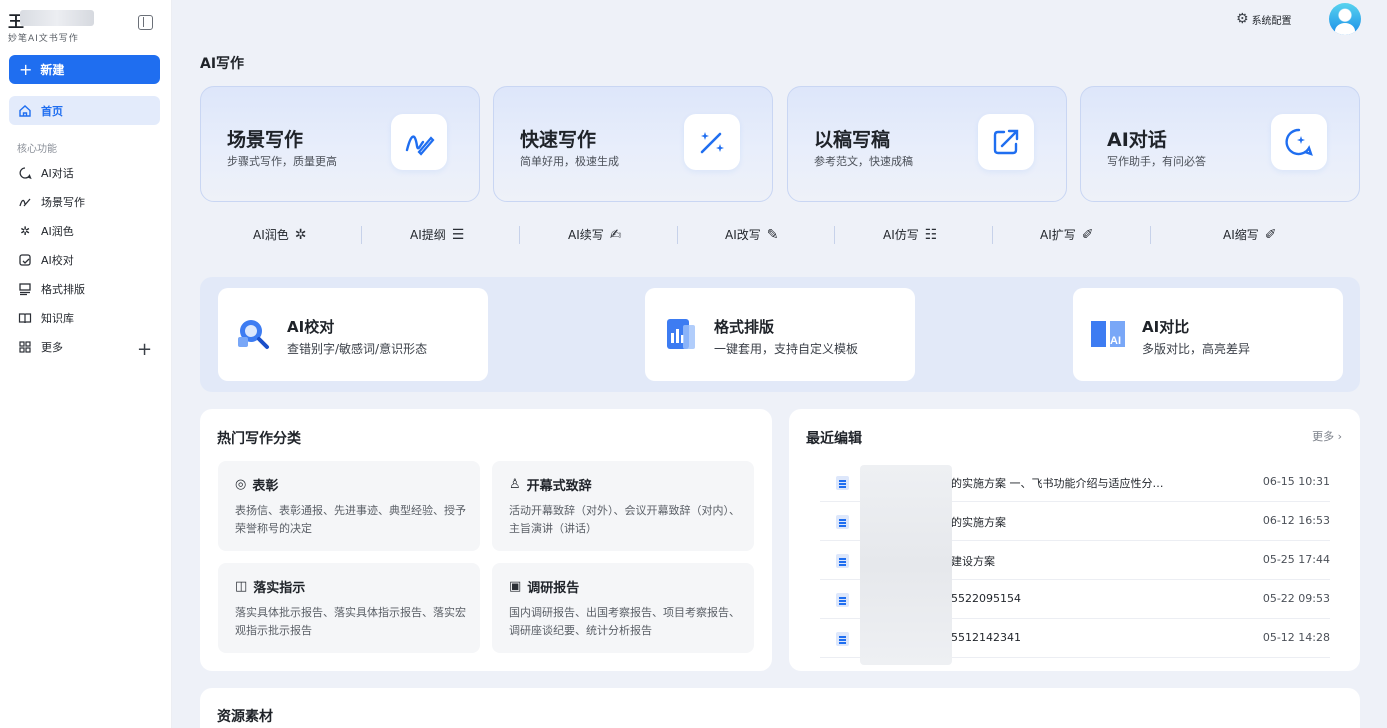 The image size is (1387, 728). What do you see at coordinates (1196, 349) in the screenshot?
I see `feature-subtitle: 多版对比，高亮差异` at bounding box center [1196, 349].